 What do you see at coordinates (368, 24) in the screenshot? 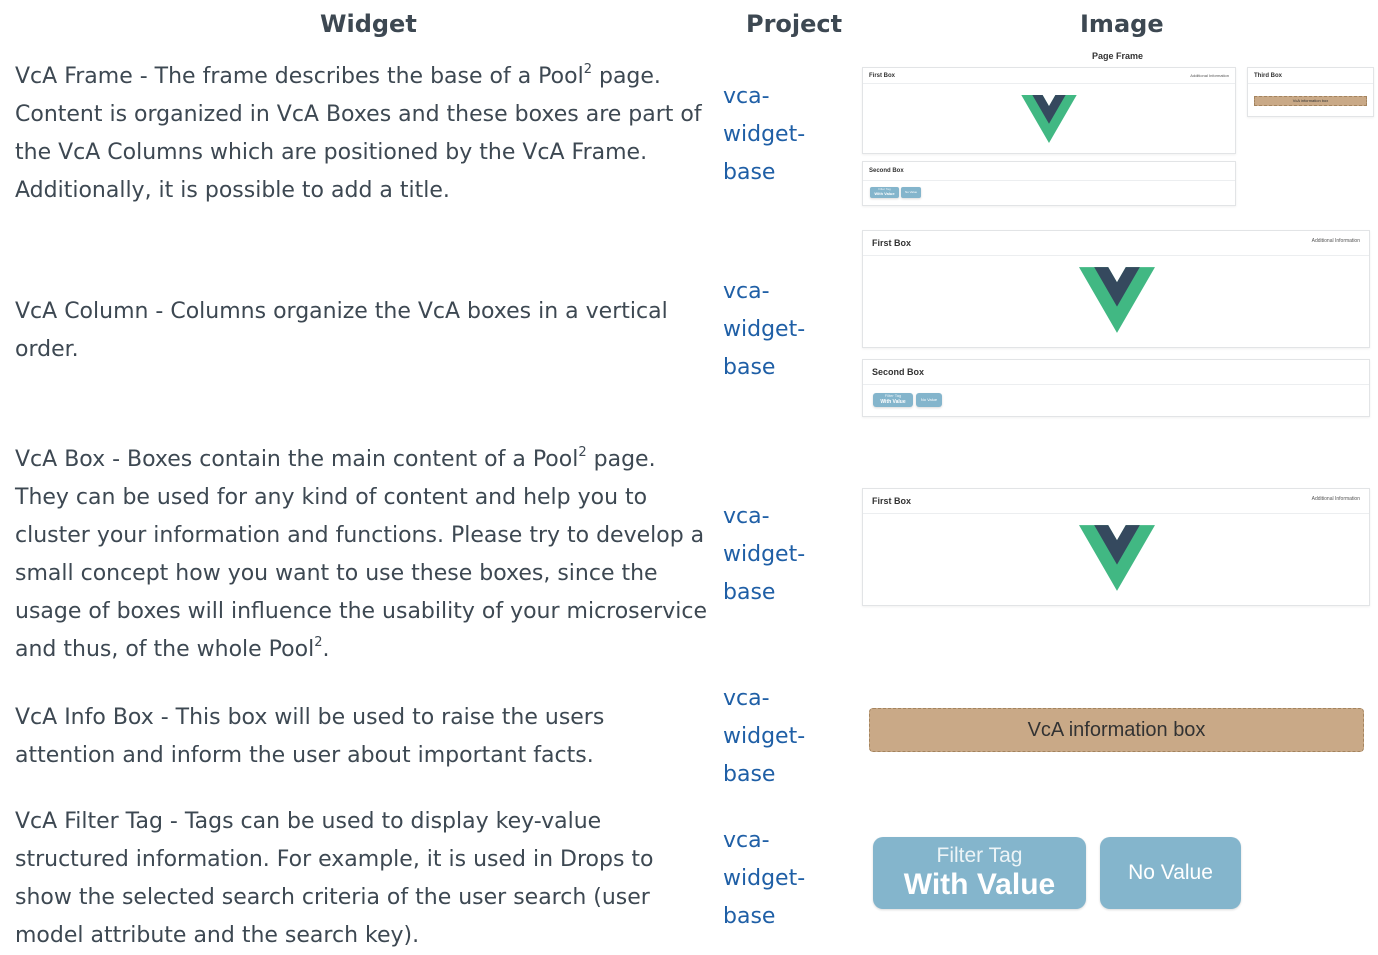
I see `header-widget: Widget` at bounding box center [368, 24].